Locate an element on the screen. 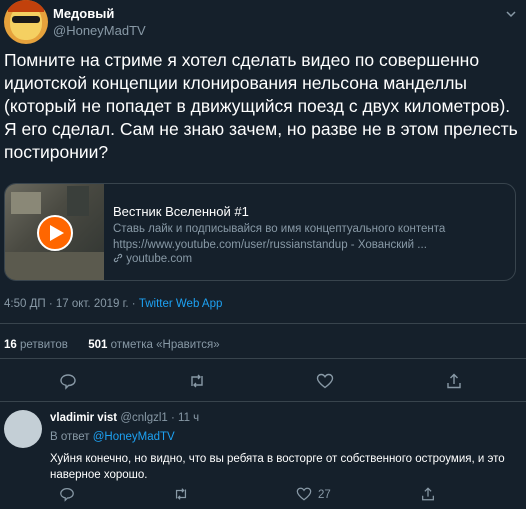 The image size is (526, 509). likes-count: 501 is located at coordinates (98, 345).